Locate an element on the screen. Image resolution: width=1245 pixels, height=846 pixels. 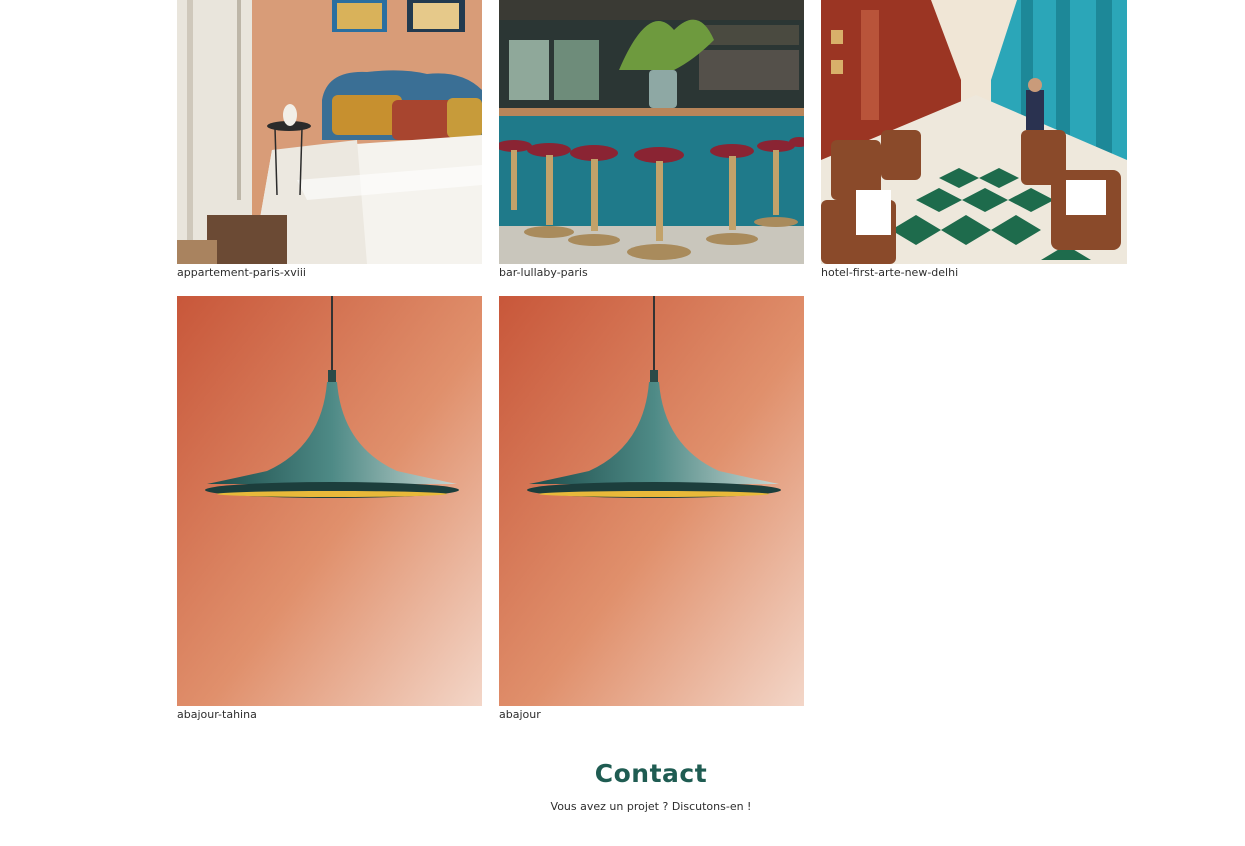
gallery-caption: bar-lullaby-paris is located at coordinates (543, 272).